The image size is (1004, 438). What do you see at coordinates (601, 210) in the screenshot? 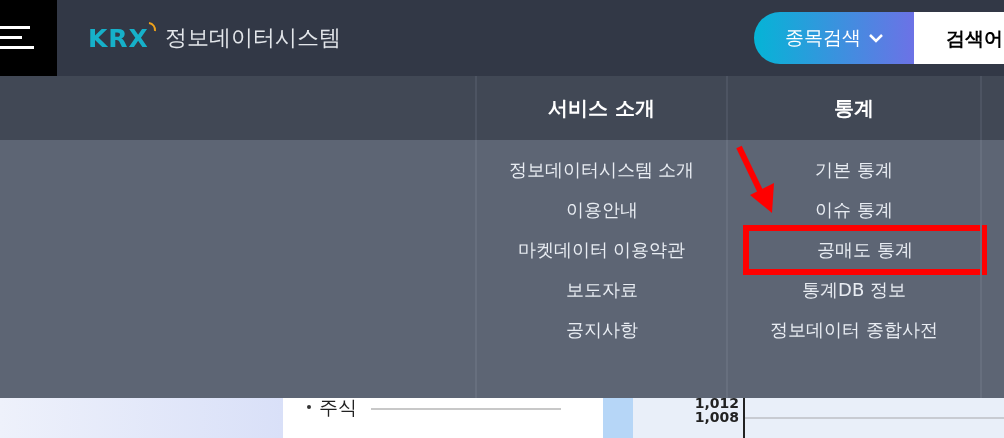
I see `menu-item: 이용안내` at bounding box center [601, 210].